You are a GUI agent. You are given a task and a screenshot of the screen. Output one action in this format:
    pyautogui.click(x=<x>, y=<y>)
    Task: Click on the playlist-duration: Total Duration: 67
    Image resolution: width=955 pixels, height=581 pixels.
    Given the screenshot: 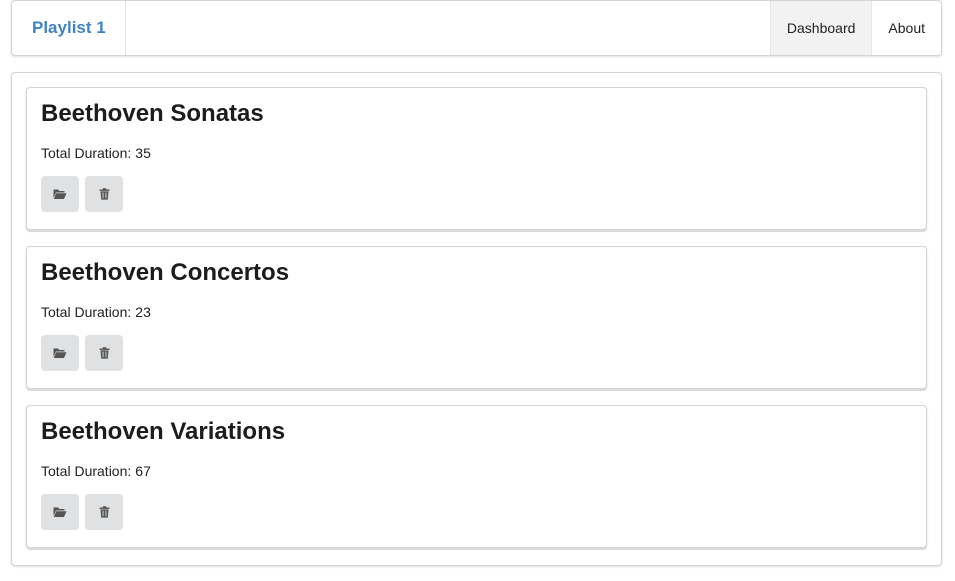 What is the action you would take?
    pyautogui.click(x=96, y=471)
    